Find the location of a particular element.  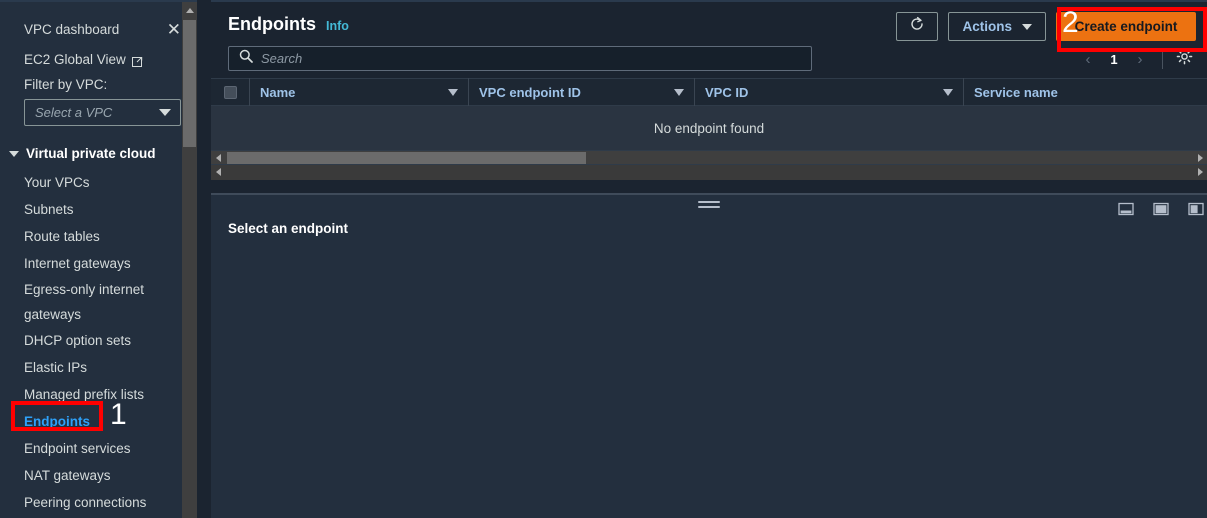

external-link-icon is located at coordinates (137, 61).